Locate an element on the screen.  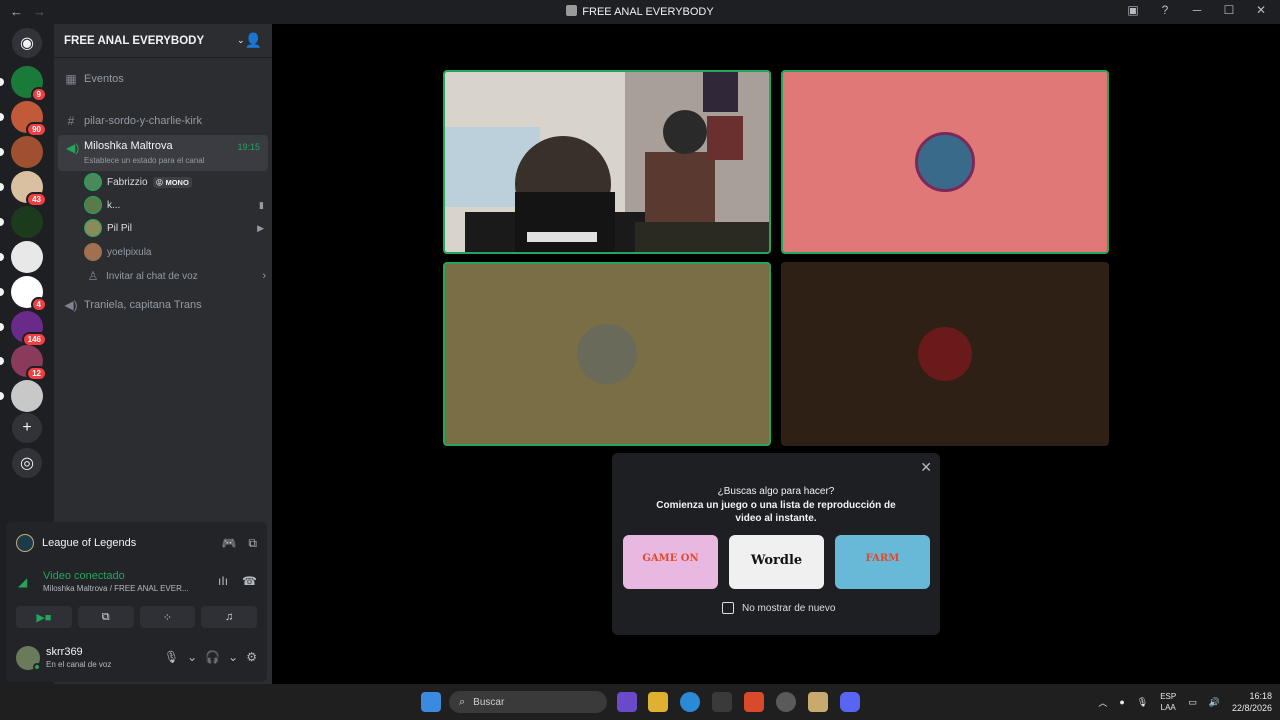
voice-timer: 19:15 is located at coordinates (248, 147).